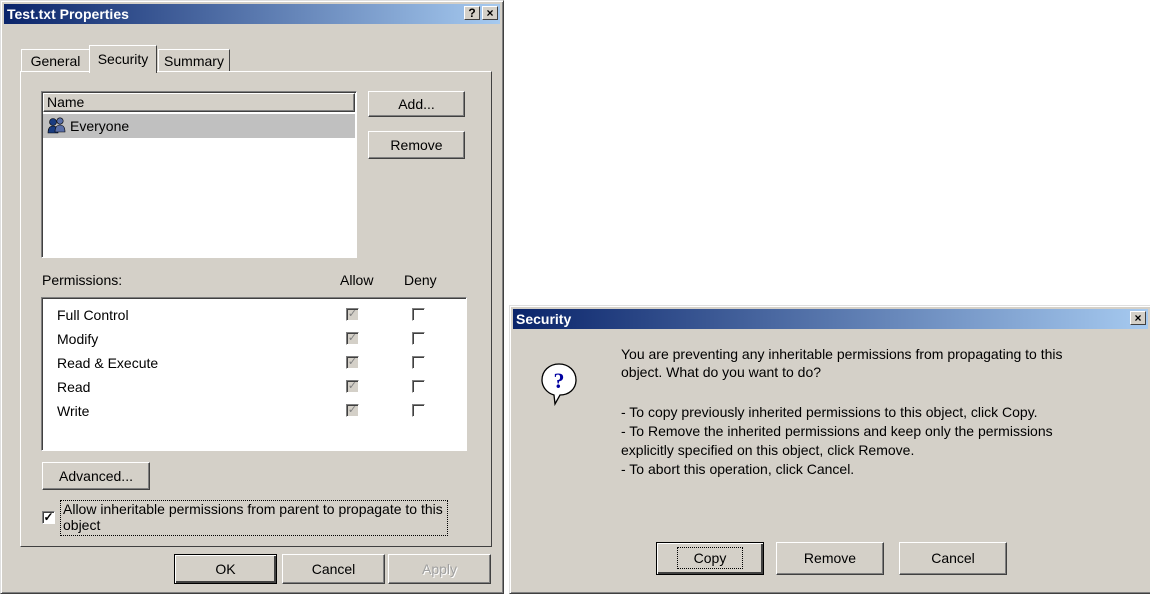 The height and width of the screenshot is (594, 1150). Describe the element at coordinates (48, 517) in the screenshot. I see `inherit-permissions-checkbox: ✓` at that location.